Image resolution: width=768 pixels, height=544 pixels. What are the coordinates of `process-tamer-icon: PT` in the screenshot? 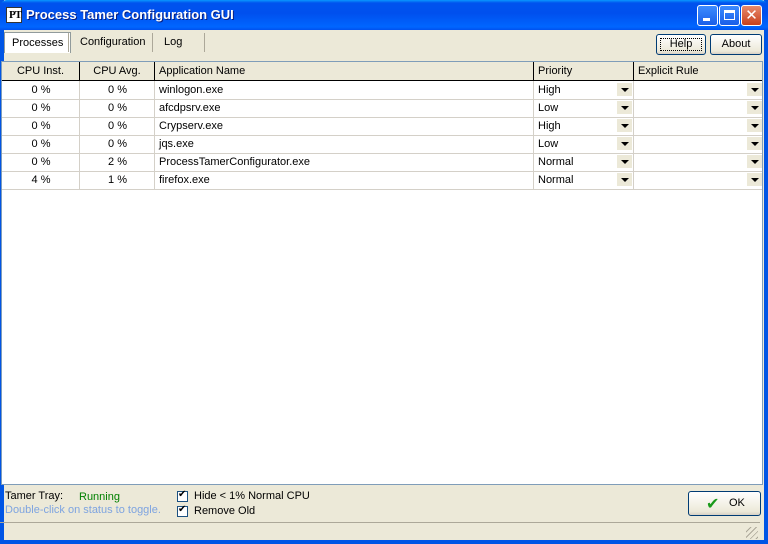 It's located at (14, 15).